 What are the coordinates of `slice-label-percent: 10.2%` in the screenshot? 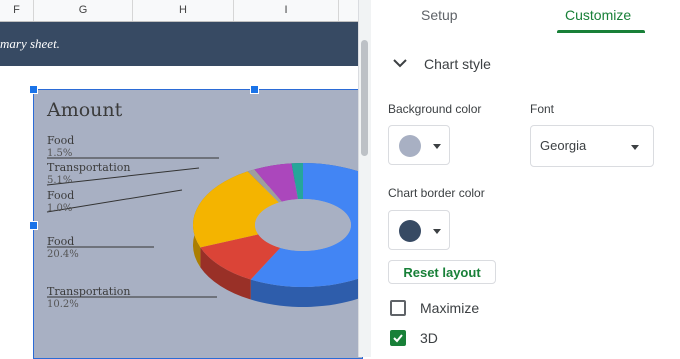 It's located at (63, 304).